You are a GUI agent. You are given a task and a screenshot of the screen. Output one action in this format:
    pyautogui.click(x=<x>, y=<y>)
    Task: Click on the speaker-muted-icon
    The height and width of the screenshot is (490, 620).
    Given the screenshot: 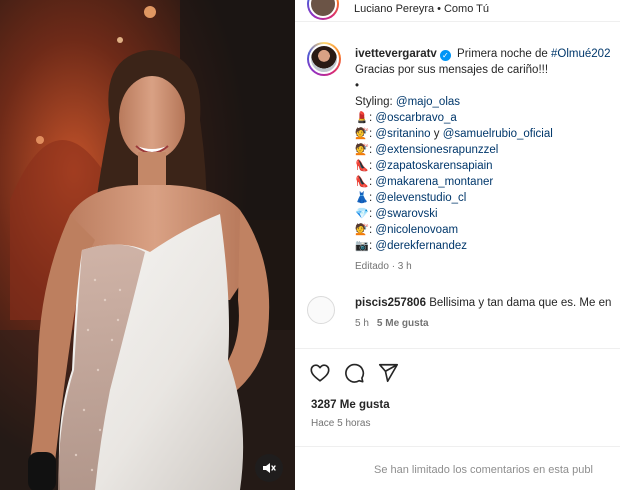 What is the action you would take?
    pyautogui.click(x=269, y=468)
    